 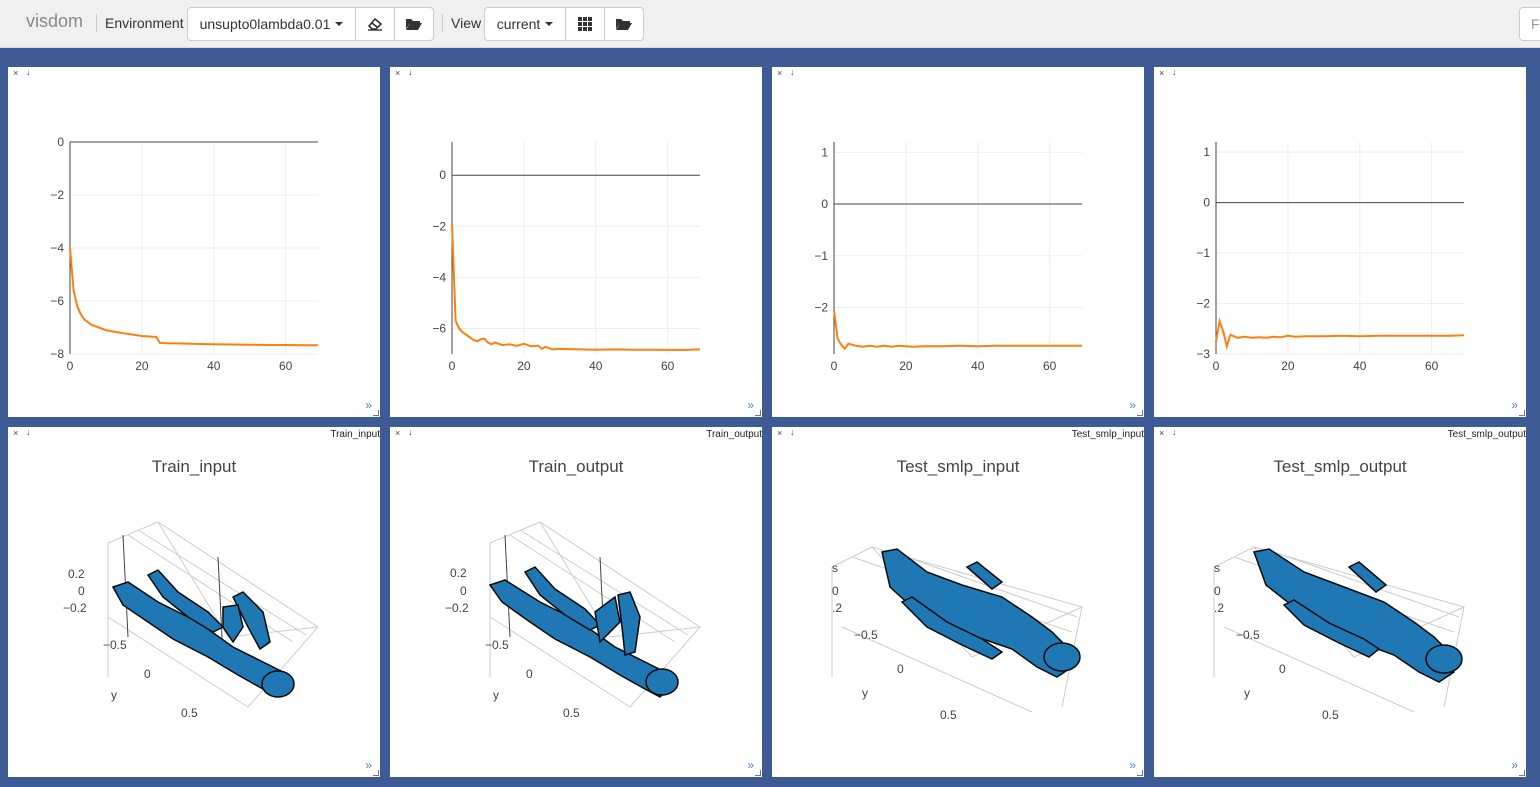 I want to click on environment-select: unsupto0lambda0.01, so click(x=271, y=24).